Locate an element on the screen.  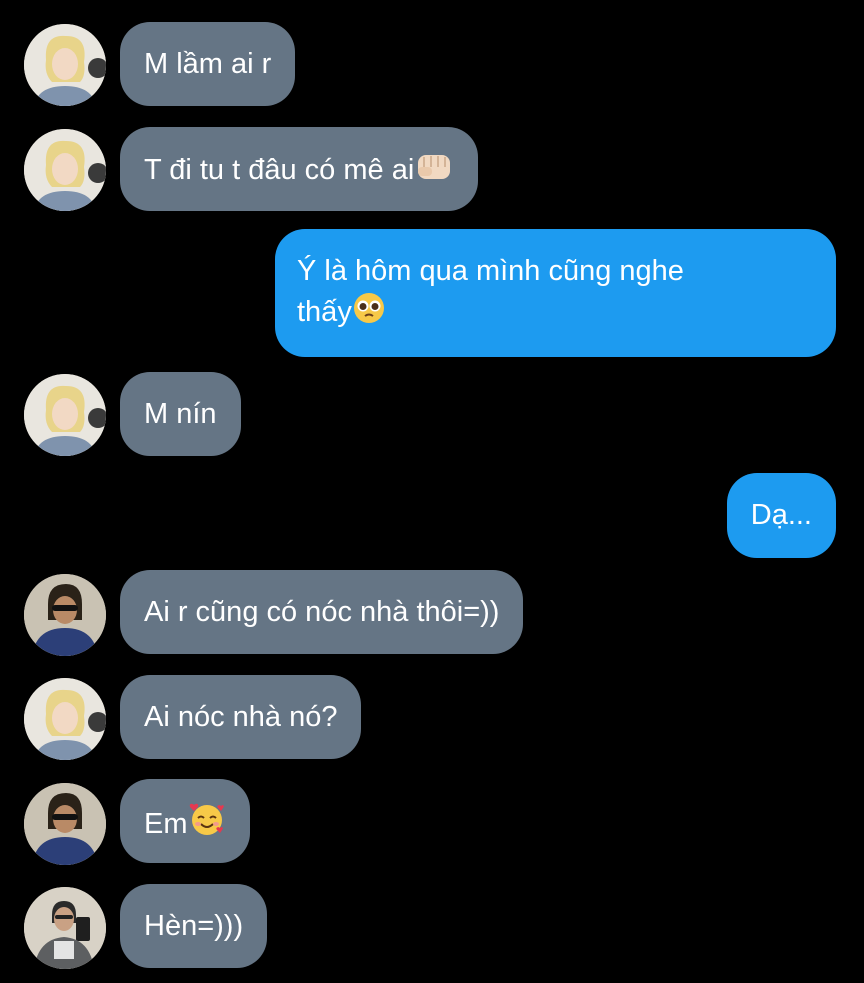
incoming-message-bubble: M nín is located at coordinates (180, 414).